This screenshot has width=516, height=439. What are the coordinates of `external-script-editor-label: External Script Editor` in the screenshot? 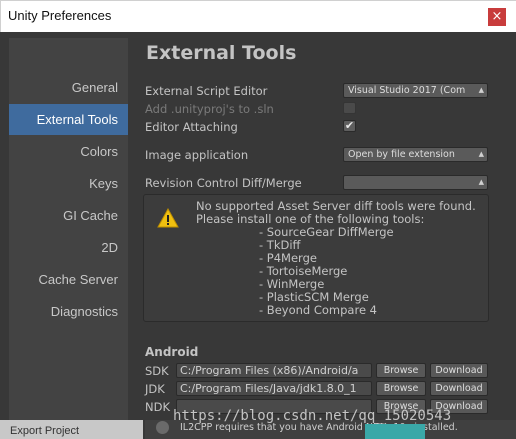 It's located at (206, 91).